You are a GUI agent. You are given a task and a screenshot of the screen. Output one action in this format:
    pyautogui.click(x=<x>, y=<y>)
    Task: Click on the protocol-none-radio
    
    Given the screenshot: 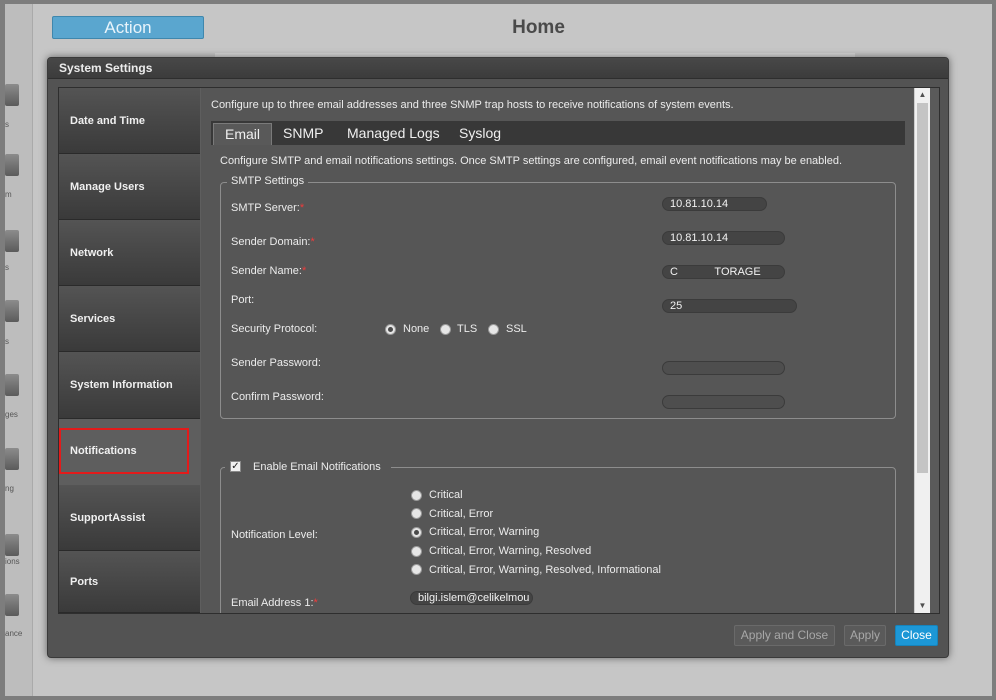 What is the action you would take?
    pyautogui.click(x=390, y=329)
    